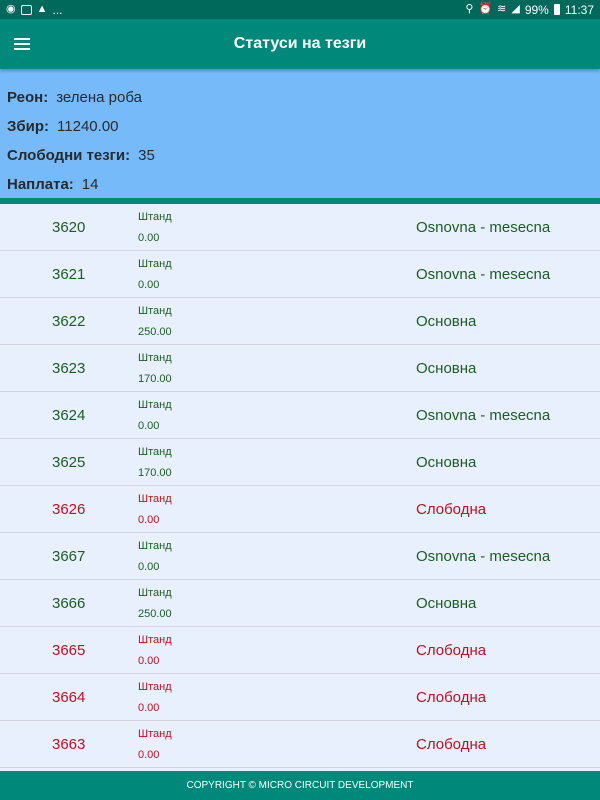 Image resolution: width=600 pixels, height=800 pixels. I want to click on stall-row: 3620 Штанд 0.00 Osnovna - mesecna, so click(300, 227).